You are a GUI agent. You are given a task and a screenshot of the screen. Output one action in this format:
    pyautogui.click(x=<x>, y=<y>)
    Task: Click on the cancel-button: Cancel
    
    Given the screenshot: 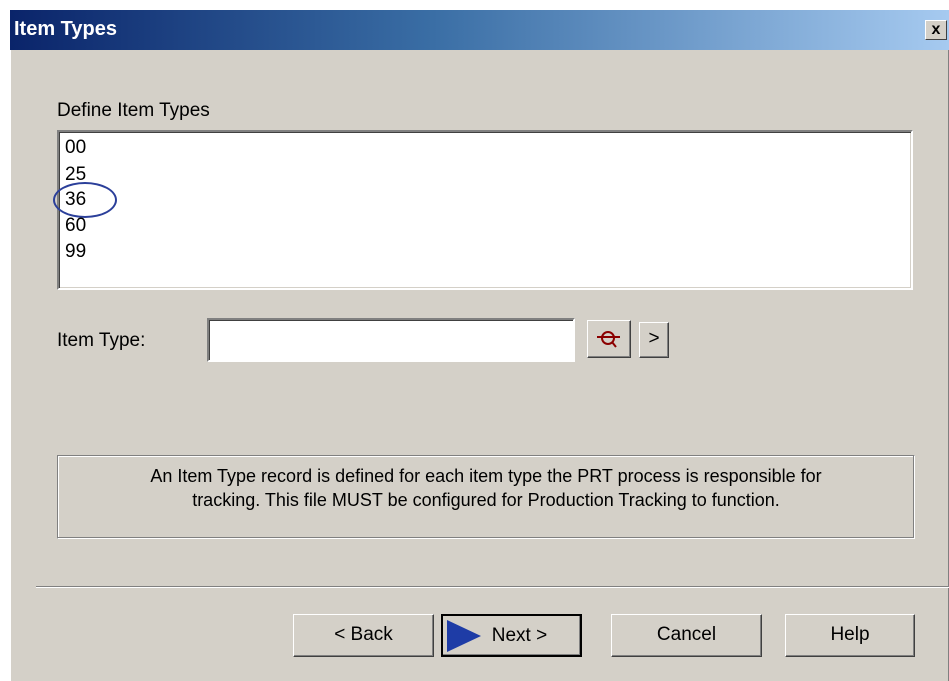 What is the action you would take?
    pyautogui.click(x=686, y=635)
    